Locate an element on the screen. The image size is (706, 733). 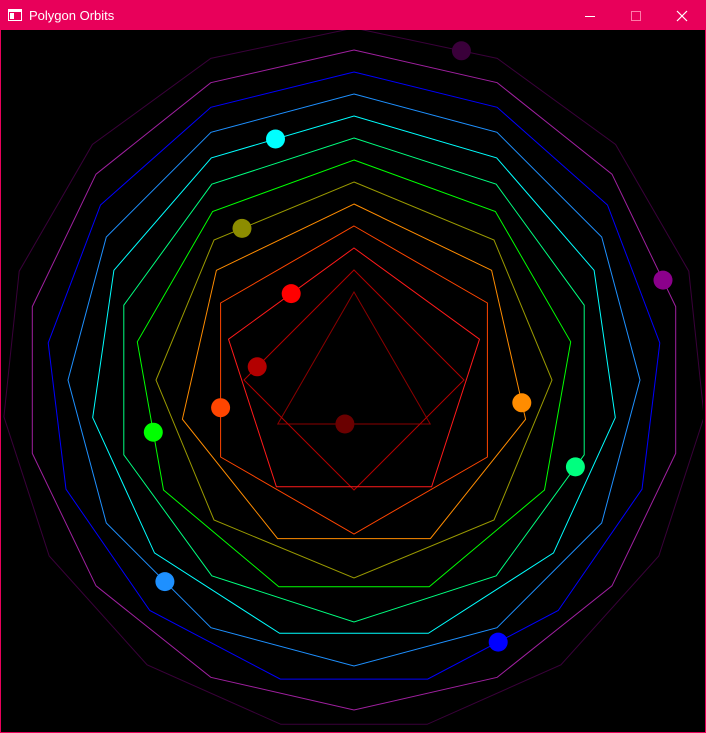
maximize-button is located at coordinates (636, 15).